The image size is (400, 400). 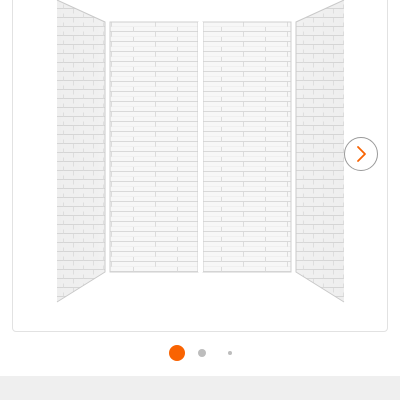 I want to click on next-image-button, so click(x=361, y=154).